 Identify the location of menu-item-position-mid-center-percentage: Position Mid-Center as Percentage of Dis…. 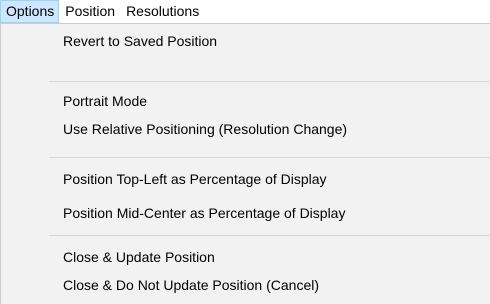
(245, 213).